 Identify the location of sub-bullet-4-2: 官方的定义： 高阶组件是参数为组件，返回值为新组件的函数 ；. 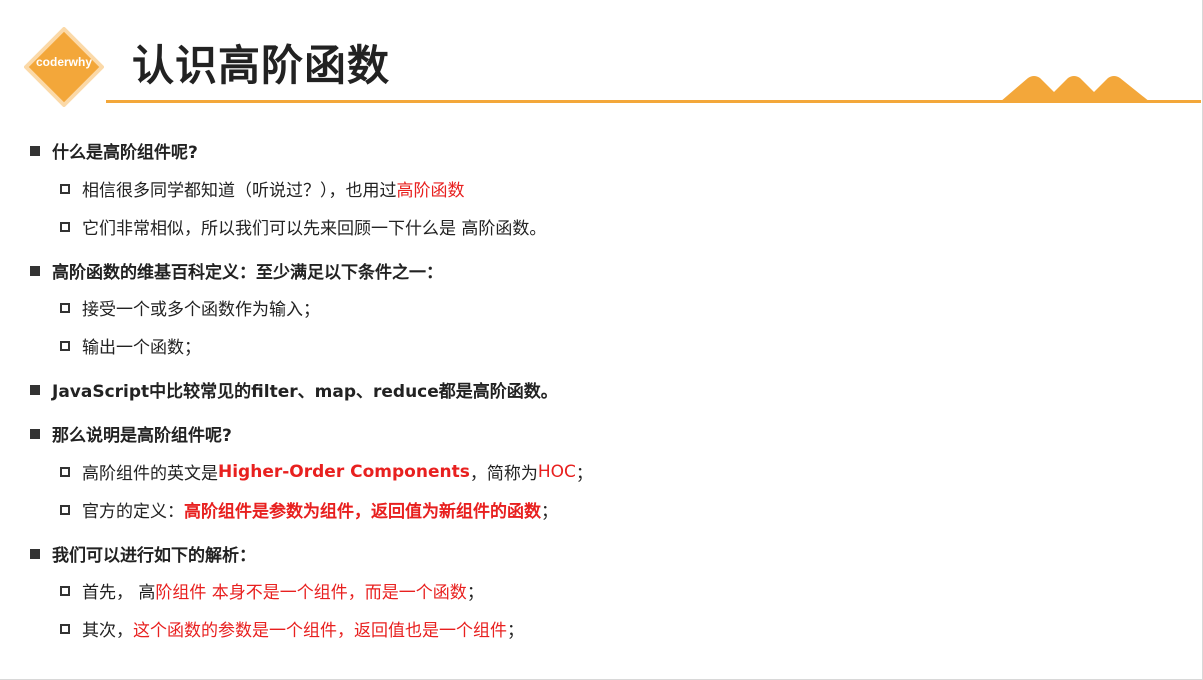
(309, 509).